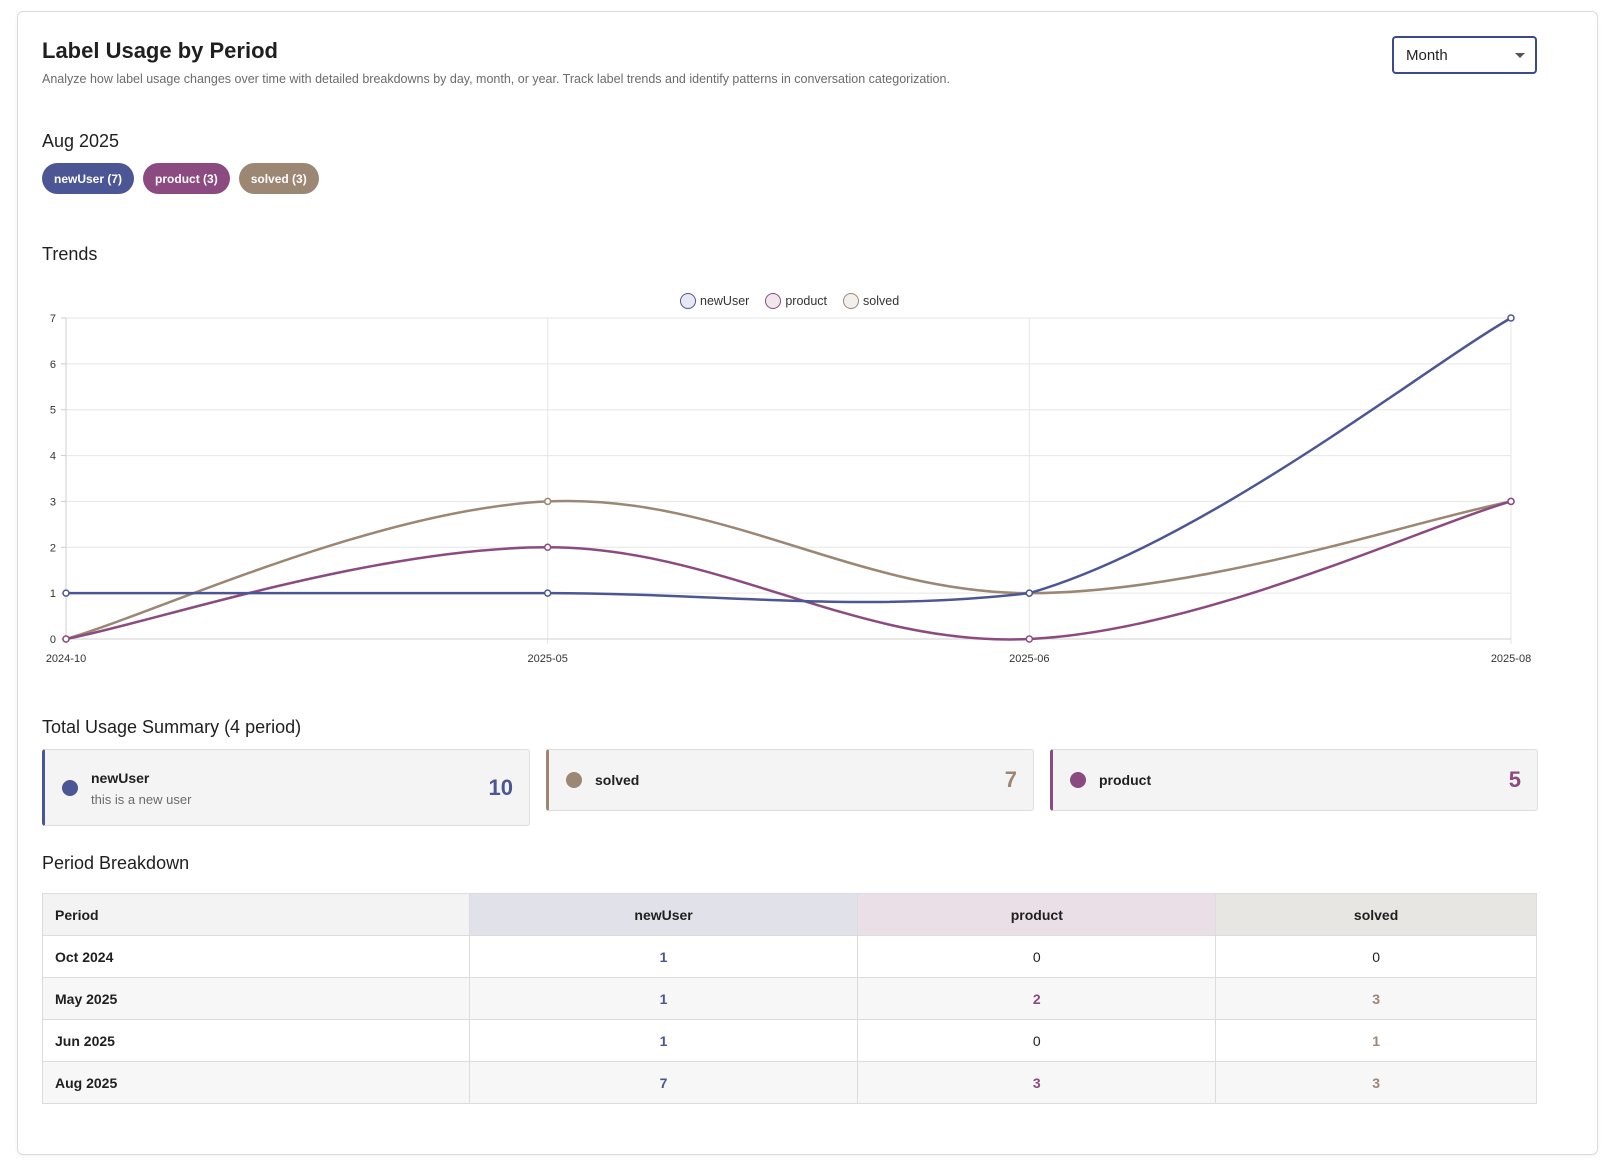 The height and width of the screenshot is (1163, 1606). What do you see at coordinates (278, 178) in the screenshot?
I see `label-chip: solved (3)` at bounding box center [278, 178].